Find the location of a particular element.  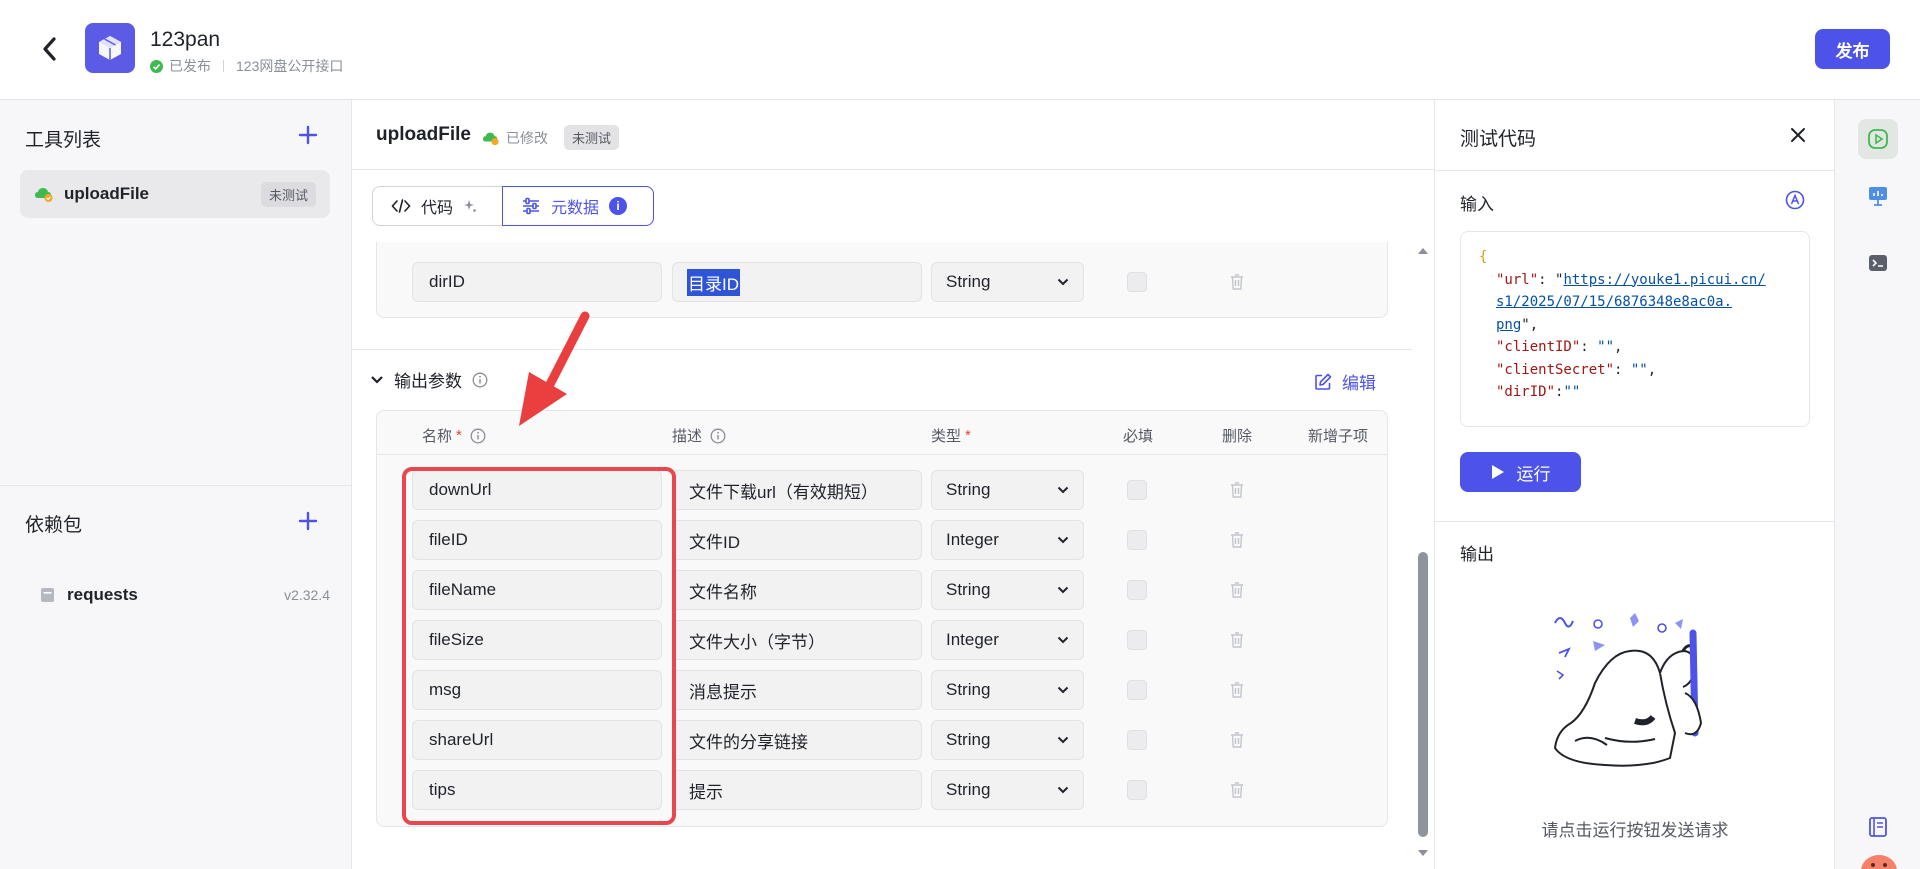

mascot-avatar is located at coordinates (1879, 860).